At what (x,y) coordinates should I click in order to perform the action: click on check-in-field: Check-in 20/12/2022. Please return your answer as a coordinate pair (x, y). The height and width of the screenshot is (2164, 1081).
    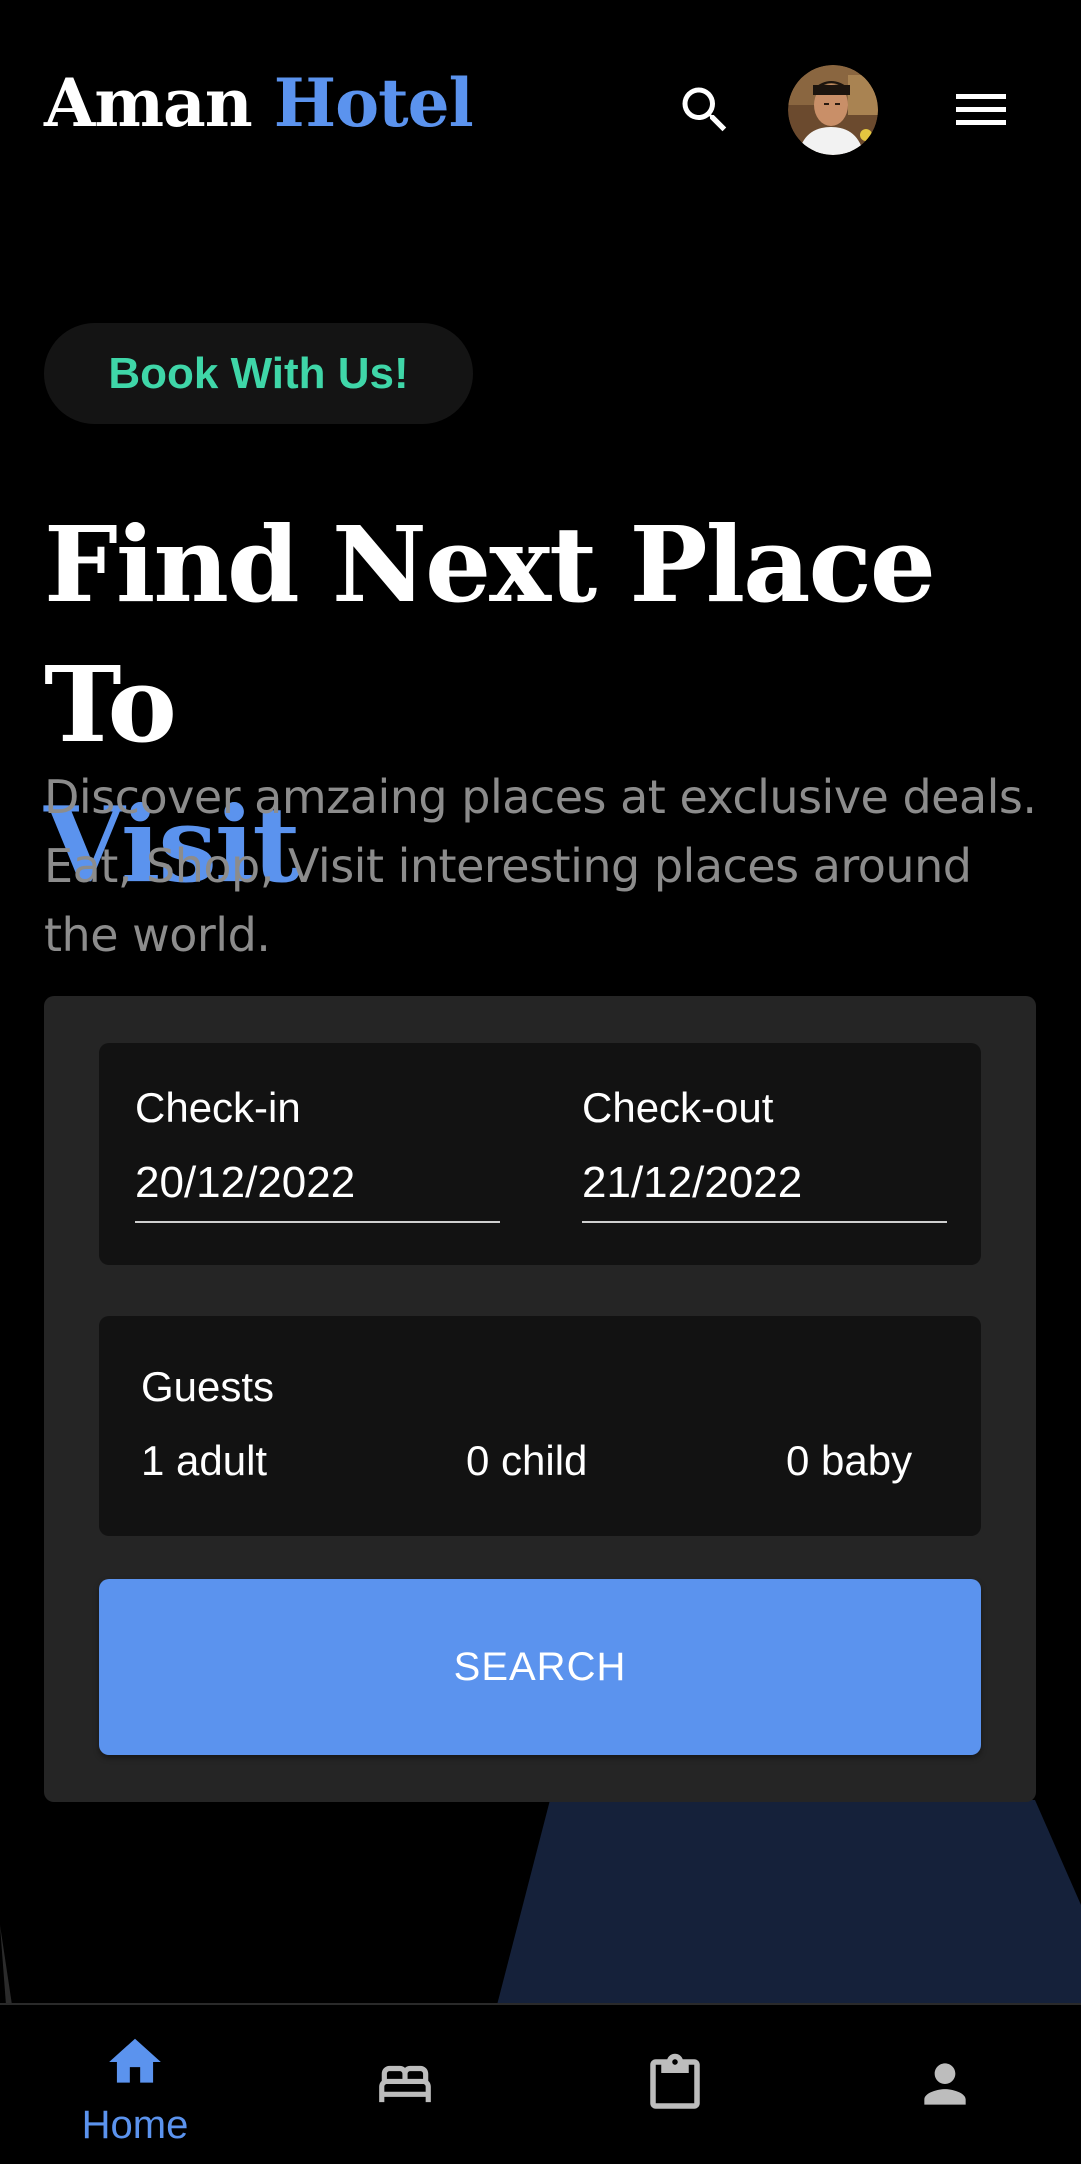
    Looking at the image, I should click on (317, 1154).